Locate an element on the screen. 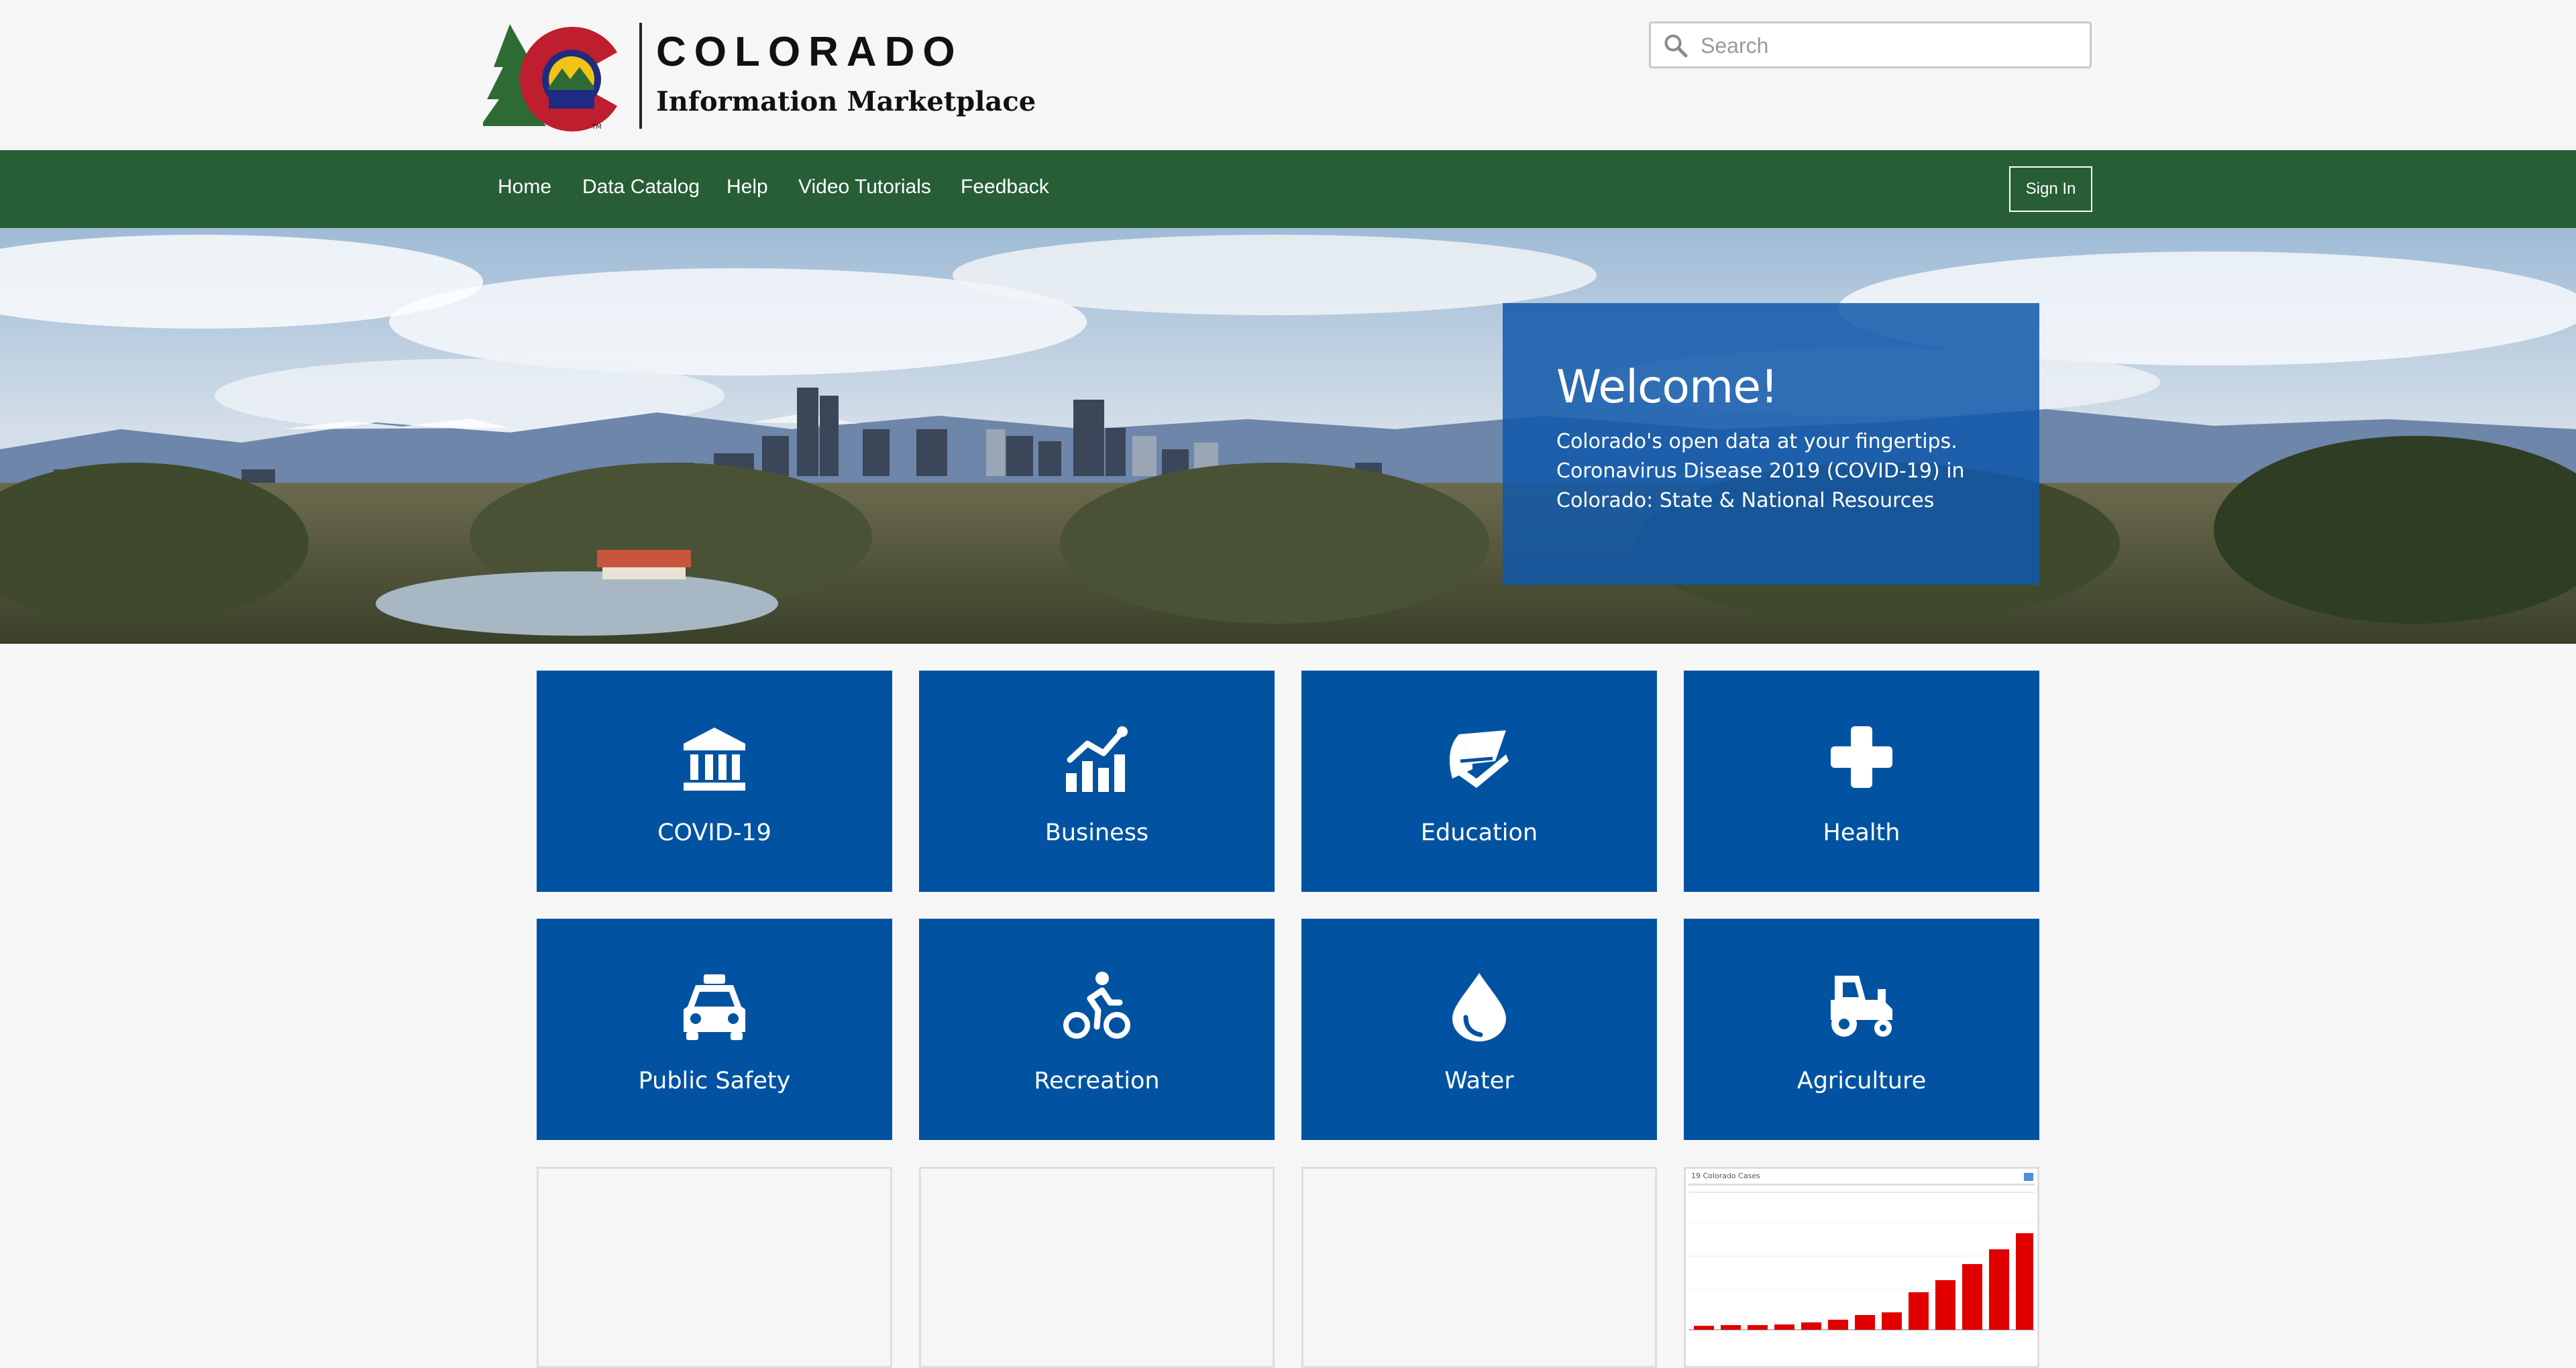  search-input is located at coordinates (1891, 45).